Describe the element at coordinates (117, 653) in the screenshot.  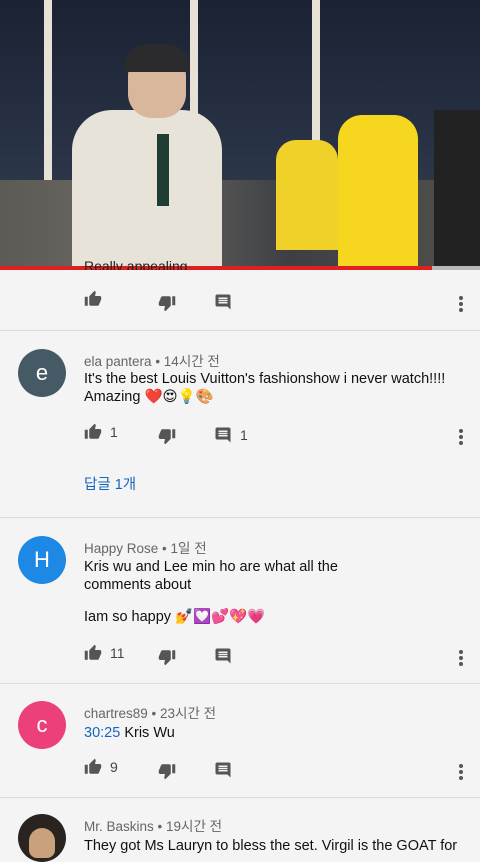
I see `like-count: 11` at that location.